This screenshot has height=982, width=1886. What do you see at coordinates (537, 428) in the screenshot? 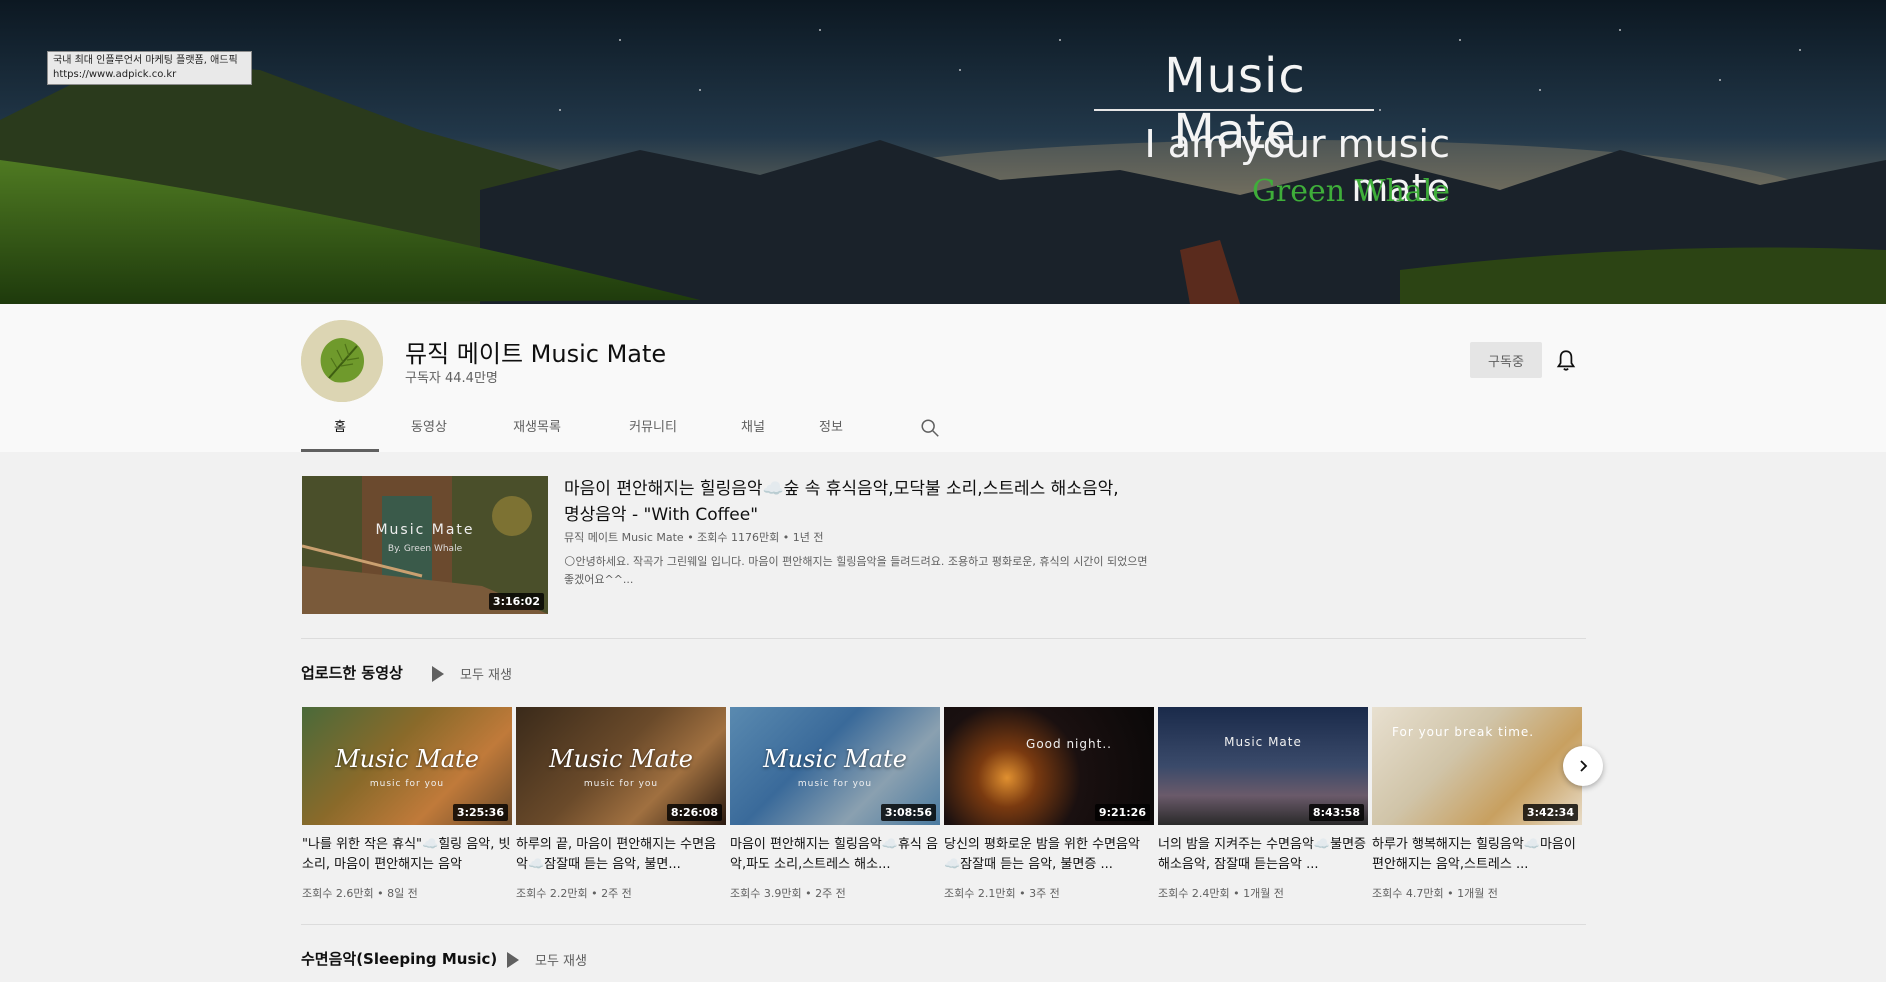
I see `tab-playlists: 재생목록` at bounding box center [537, 428].